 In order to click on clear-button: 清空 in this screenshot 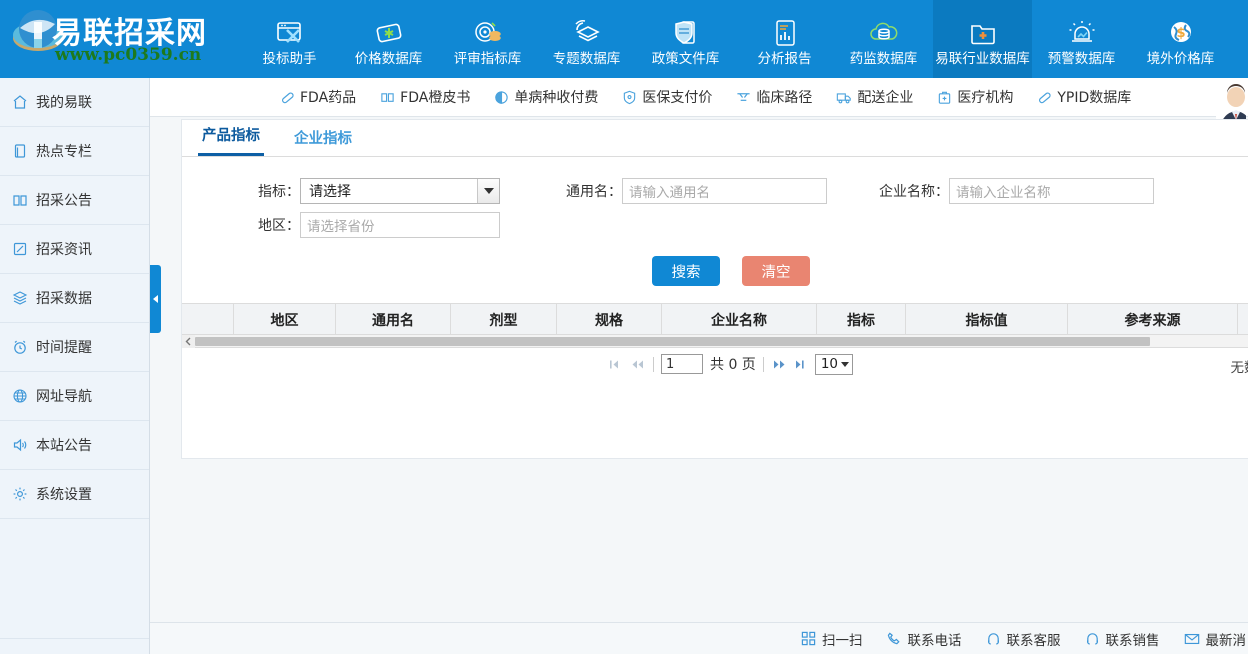, I will do `click(776, 271)`.